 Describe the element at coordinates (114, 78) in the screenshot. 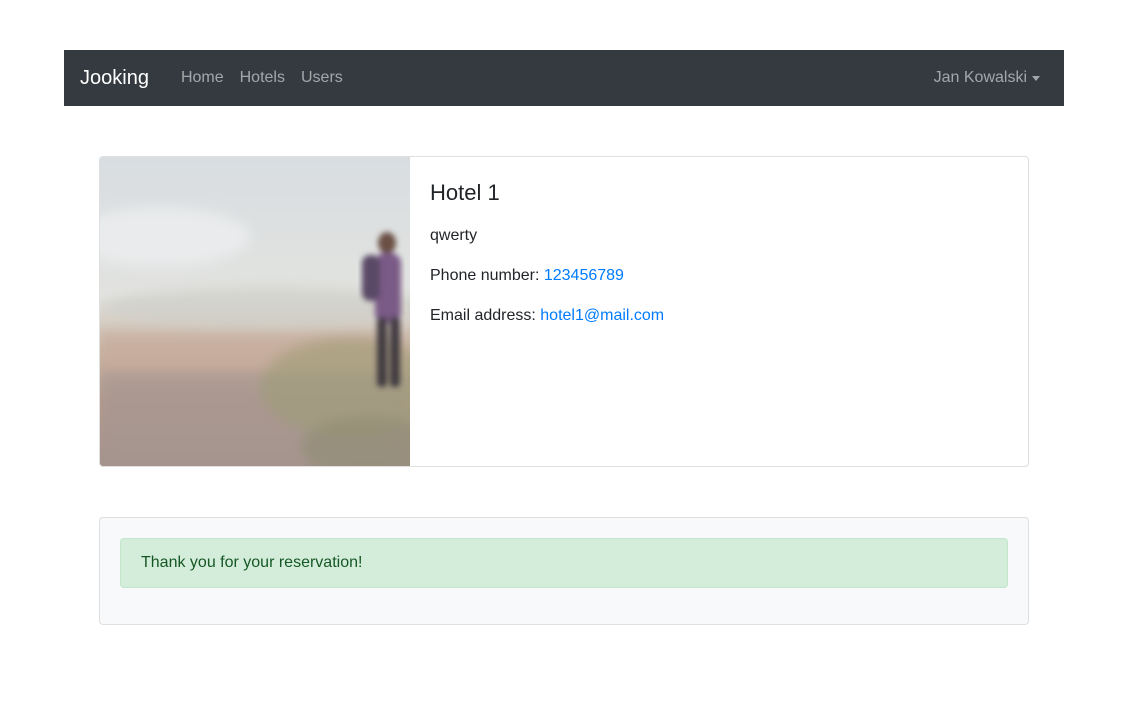

I see `brand-logo: Jooking` at that location.